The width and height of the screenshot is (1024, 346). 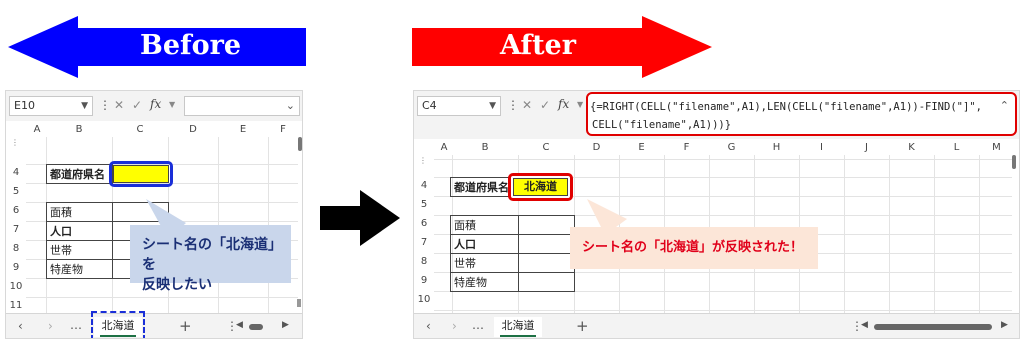 What do you see at coordinates (79, 174) in the screenshot?
I see `cell-b4: 都道府県名` at bounding box center [79, 174].